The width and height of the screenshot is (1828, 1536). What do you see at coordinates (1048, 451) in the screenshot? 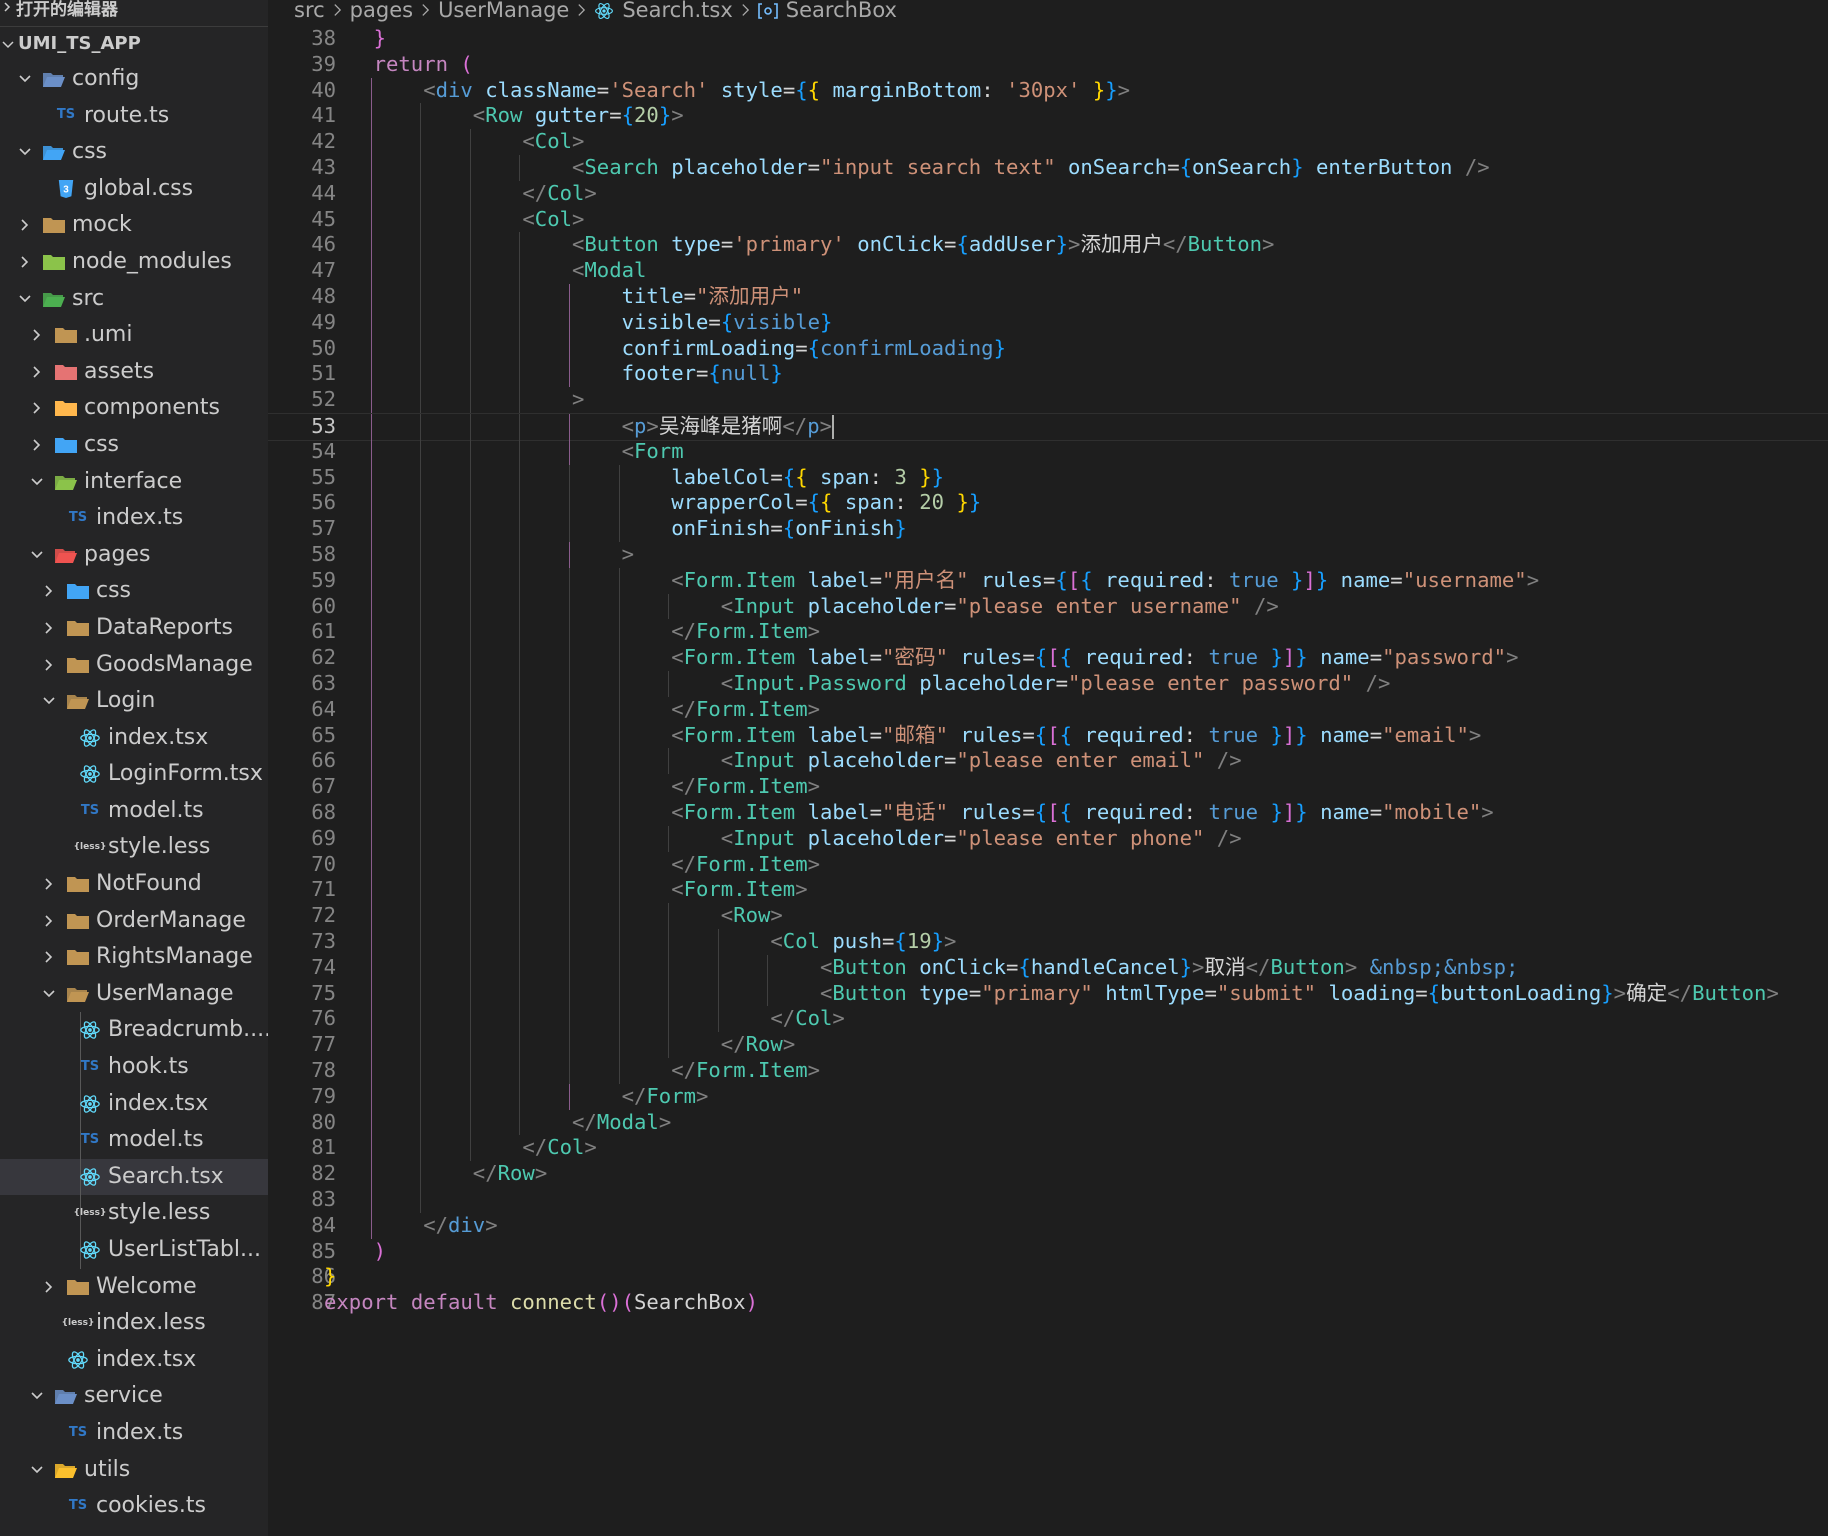
I see `code-line: 54 <Form` at bounding box center [1048, 451].